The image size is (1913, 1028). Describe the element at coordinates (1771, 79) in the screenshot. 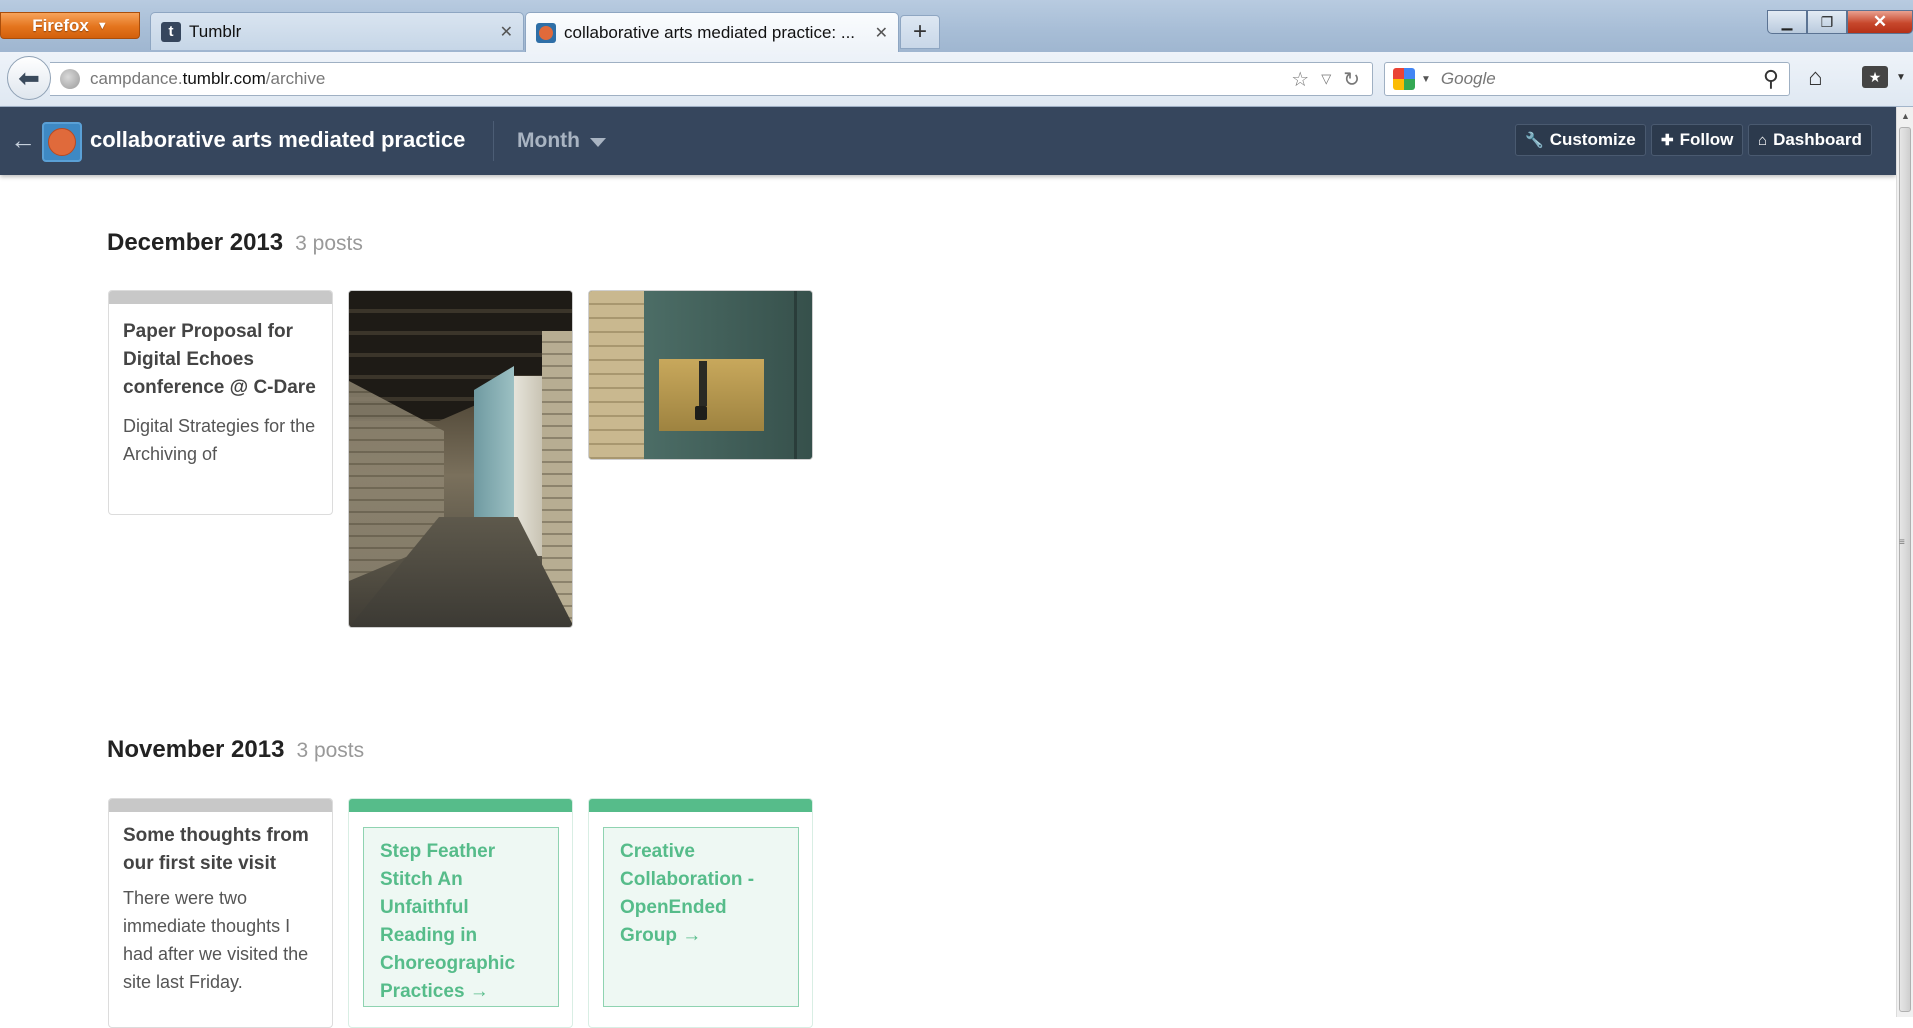

I see `search-magnifier-icon: ⚲` at that location.